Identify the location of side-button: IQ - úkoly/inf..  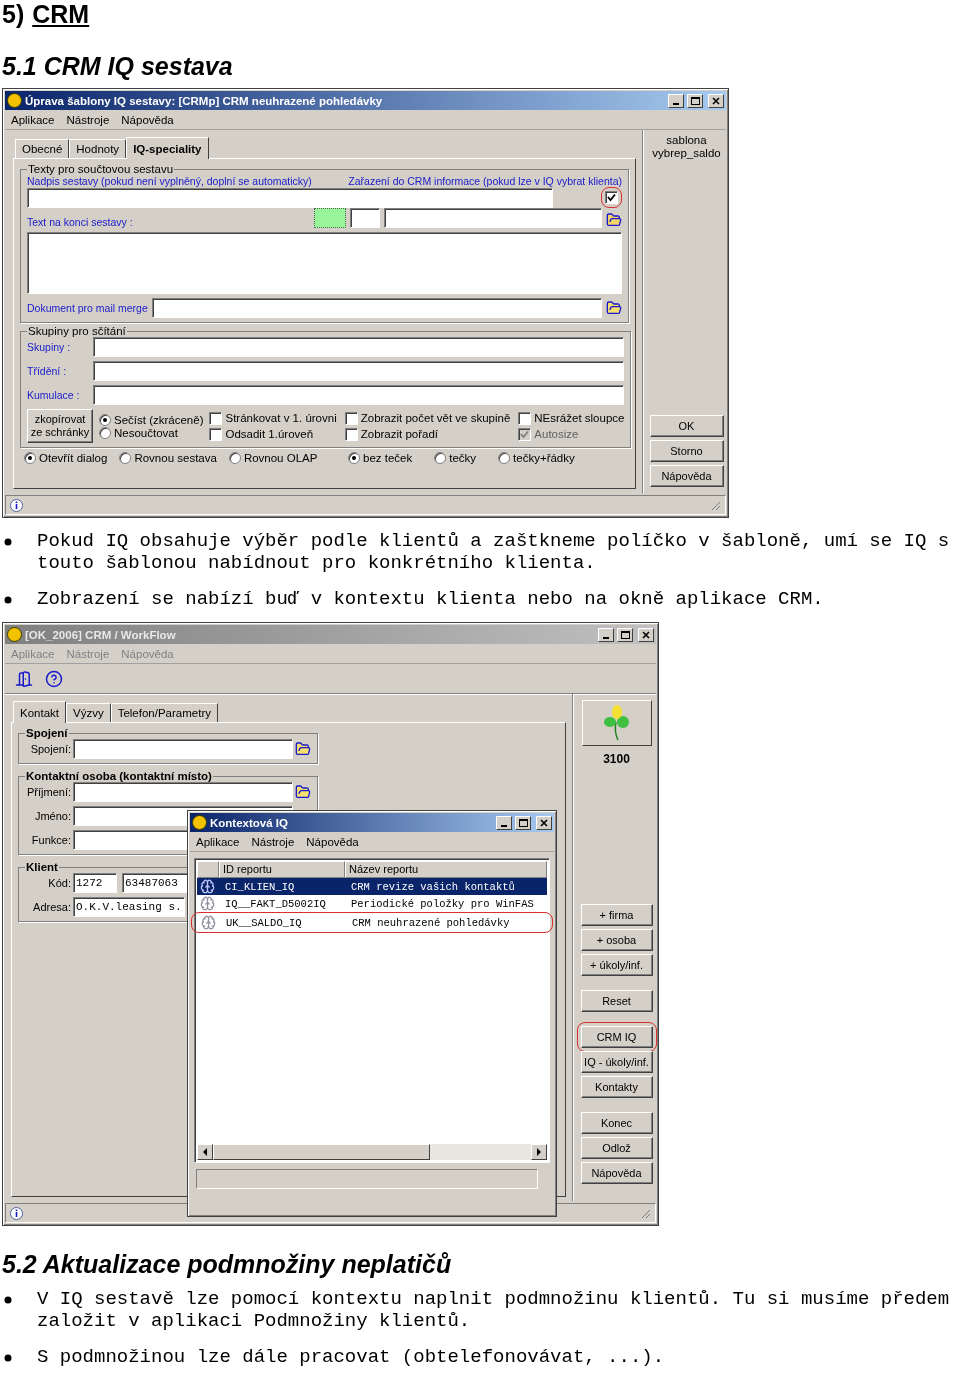
(616, 1062).